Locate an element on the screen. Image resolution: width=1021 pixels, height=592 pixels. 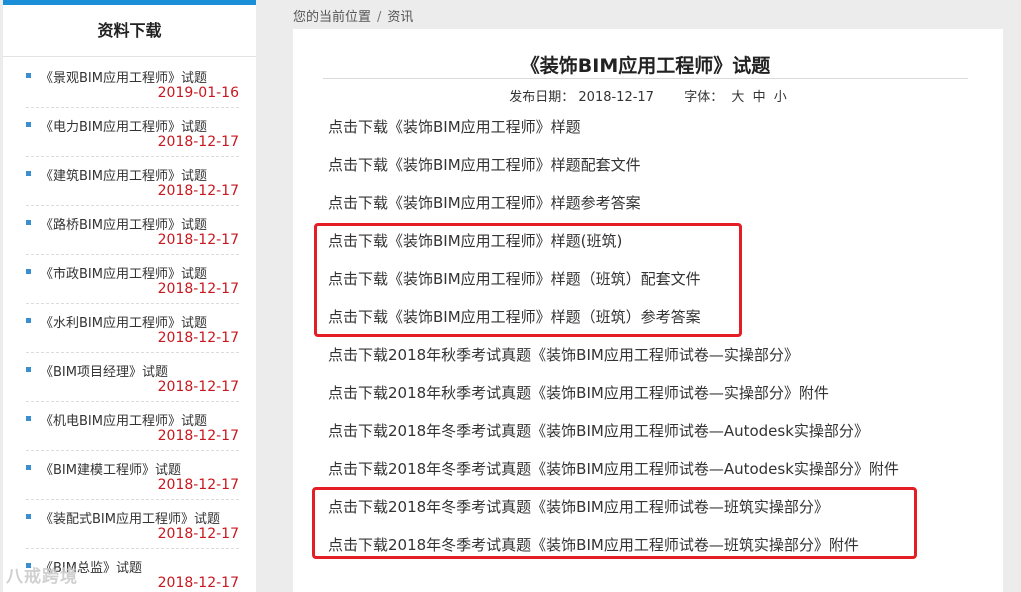
title-divider is located at coordinates (645, 78).